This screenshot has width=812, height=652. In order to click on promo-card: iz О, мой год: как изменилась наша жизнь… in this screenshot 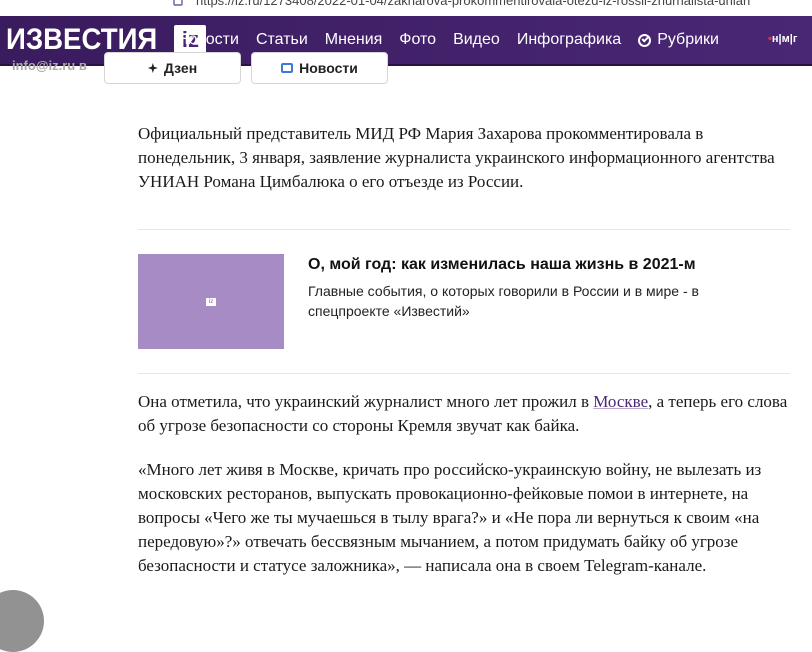, I will do `click(468, 302)`.